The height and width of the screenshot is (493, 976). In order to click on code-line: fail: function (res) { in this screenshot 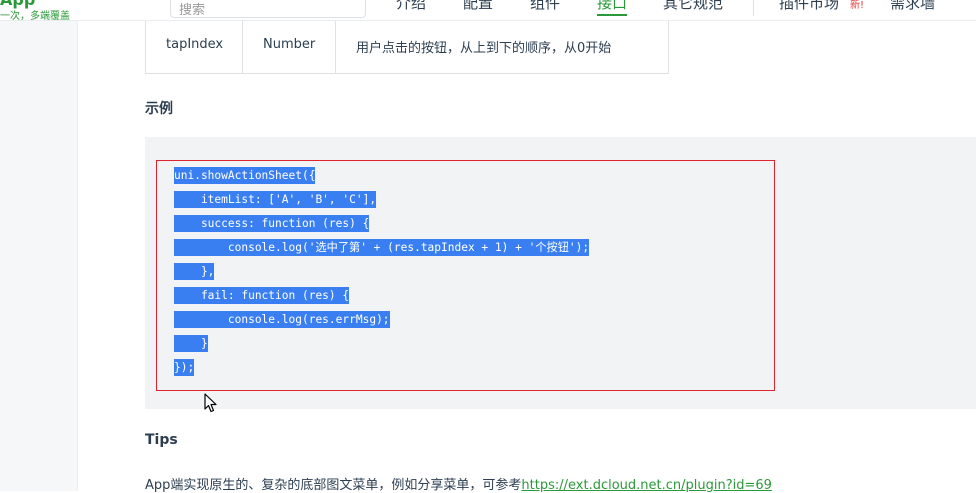, I will do `click(262, 295)`.